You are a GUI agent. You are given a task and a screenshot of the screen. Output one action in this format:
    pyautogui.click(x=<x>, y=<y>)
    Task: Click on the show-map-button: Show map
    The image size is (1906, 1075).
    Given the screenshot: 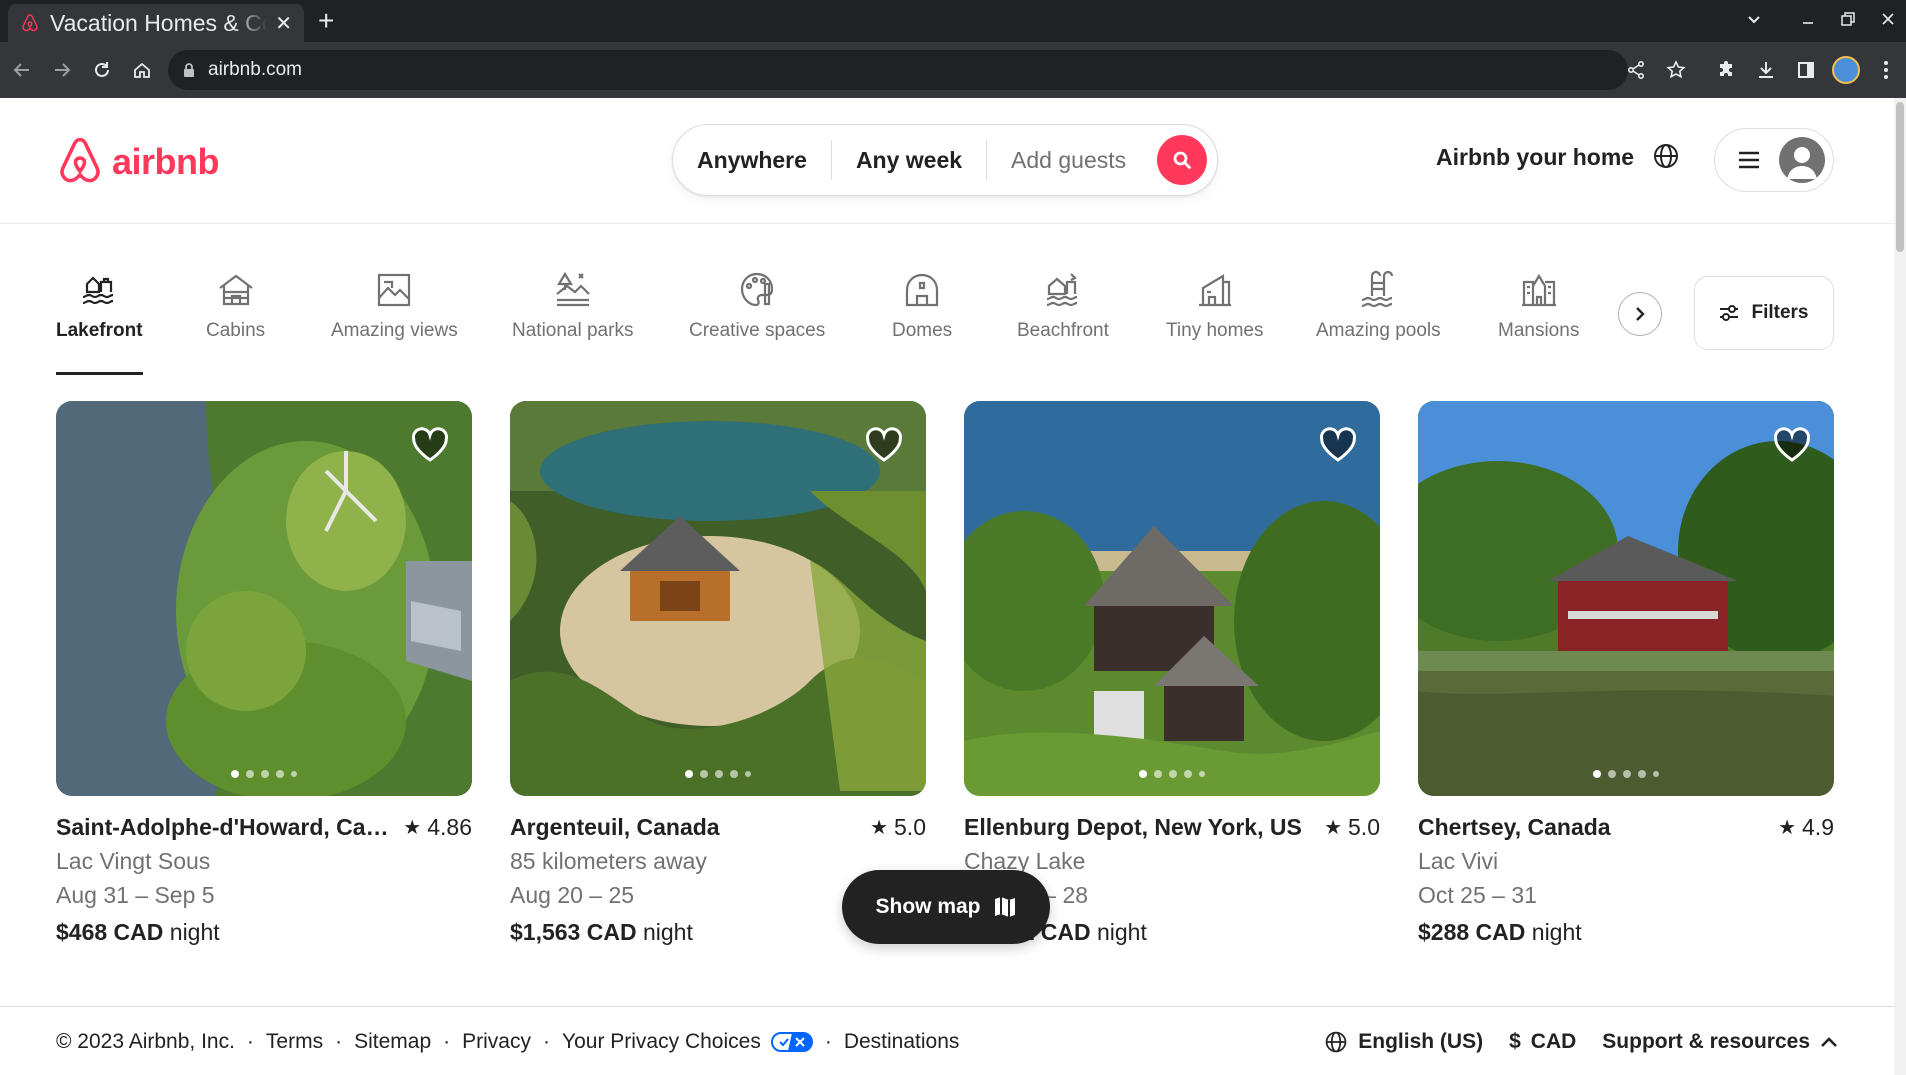 What is the action you would take?
    pyautogui.click(x=946, y=907)
    